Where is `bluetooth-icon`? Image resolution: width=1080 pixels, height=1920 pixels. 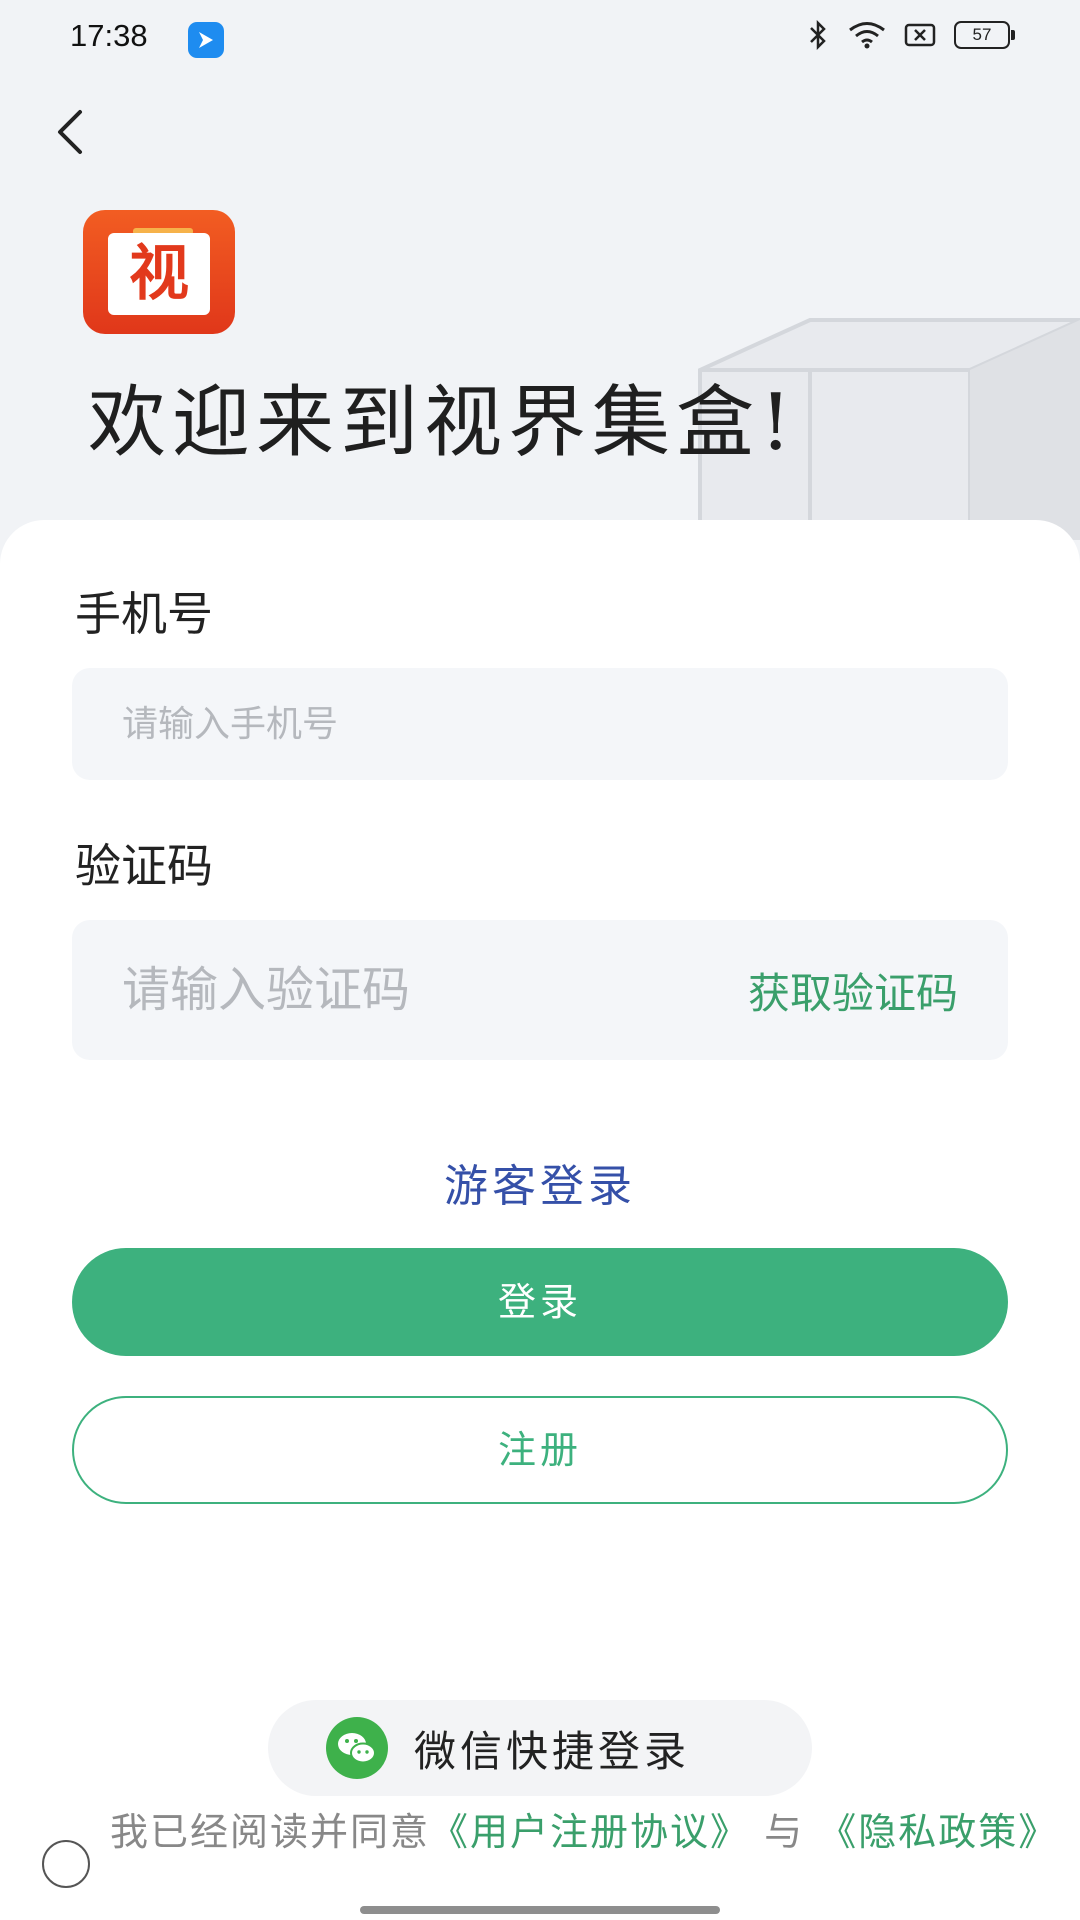 bluetooth-icon is located at coordinates (818, 35).